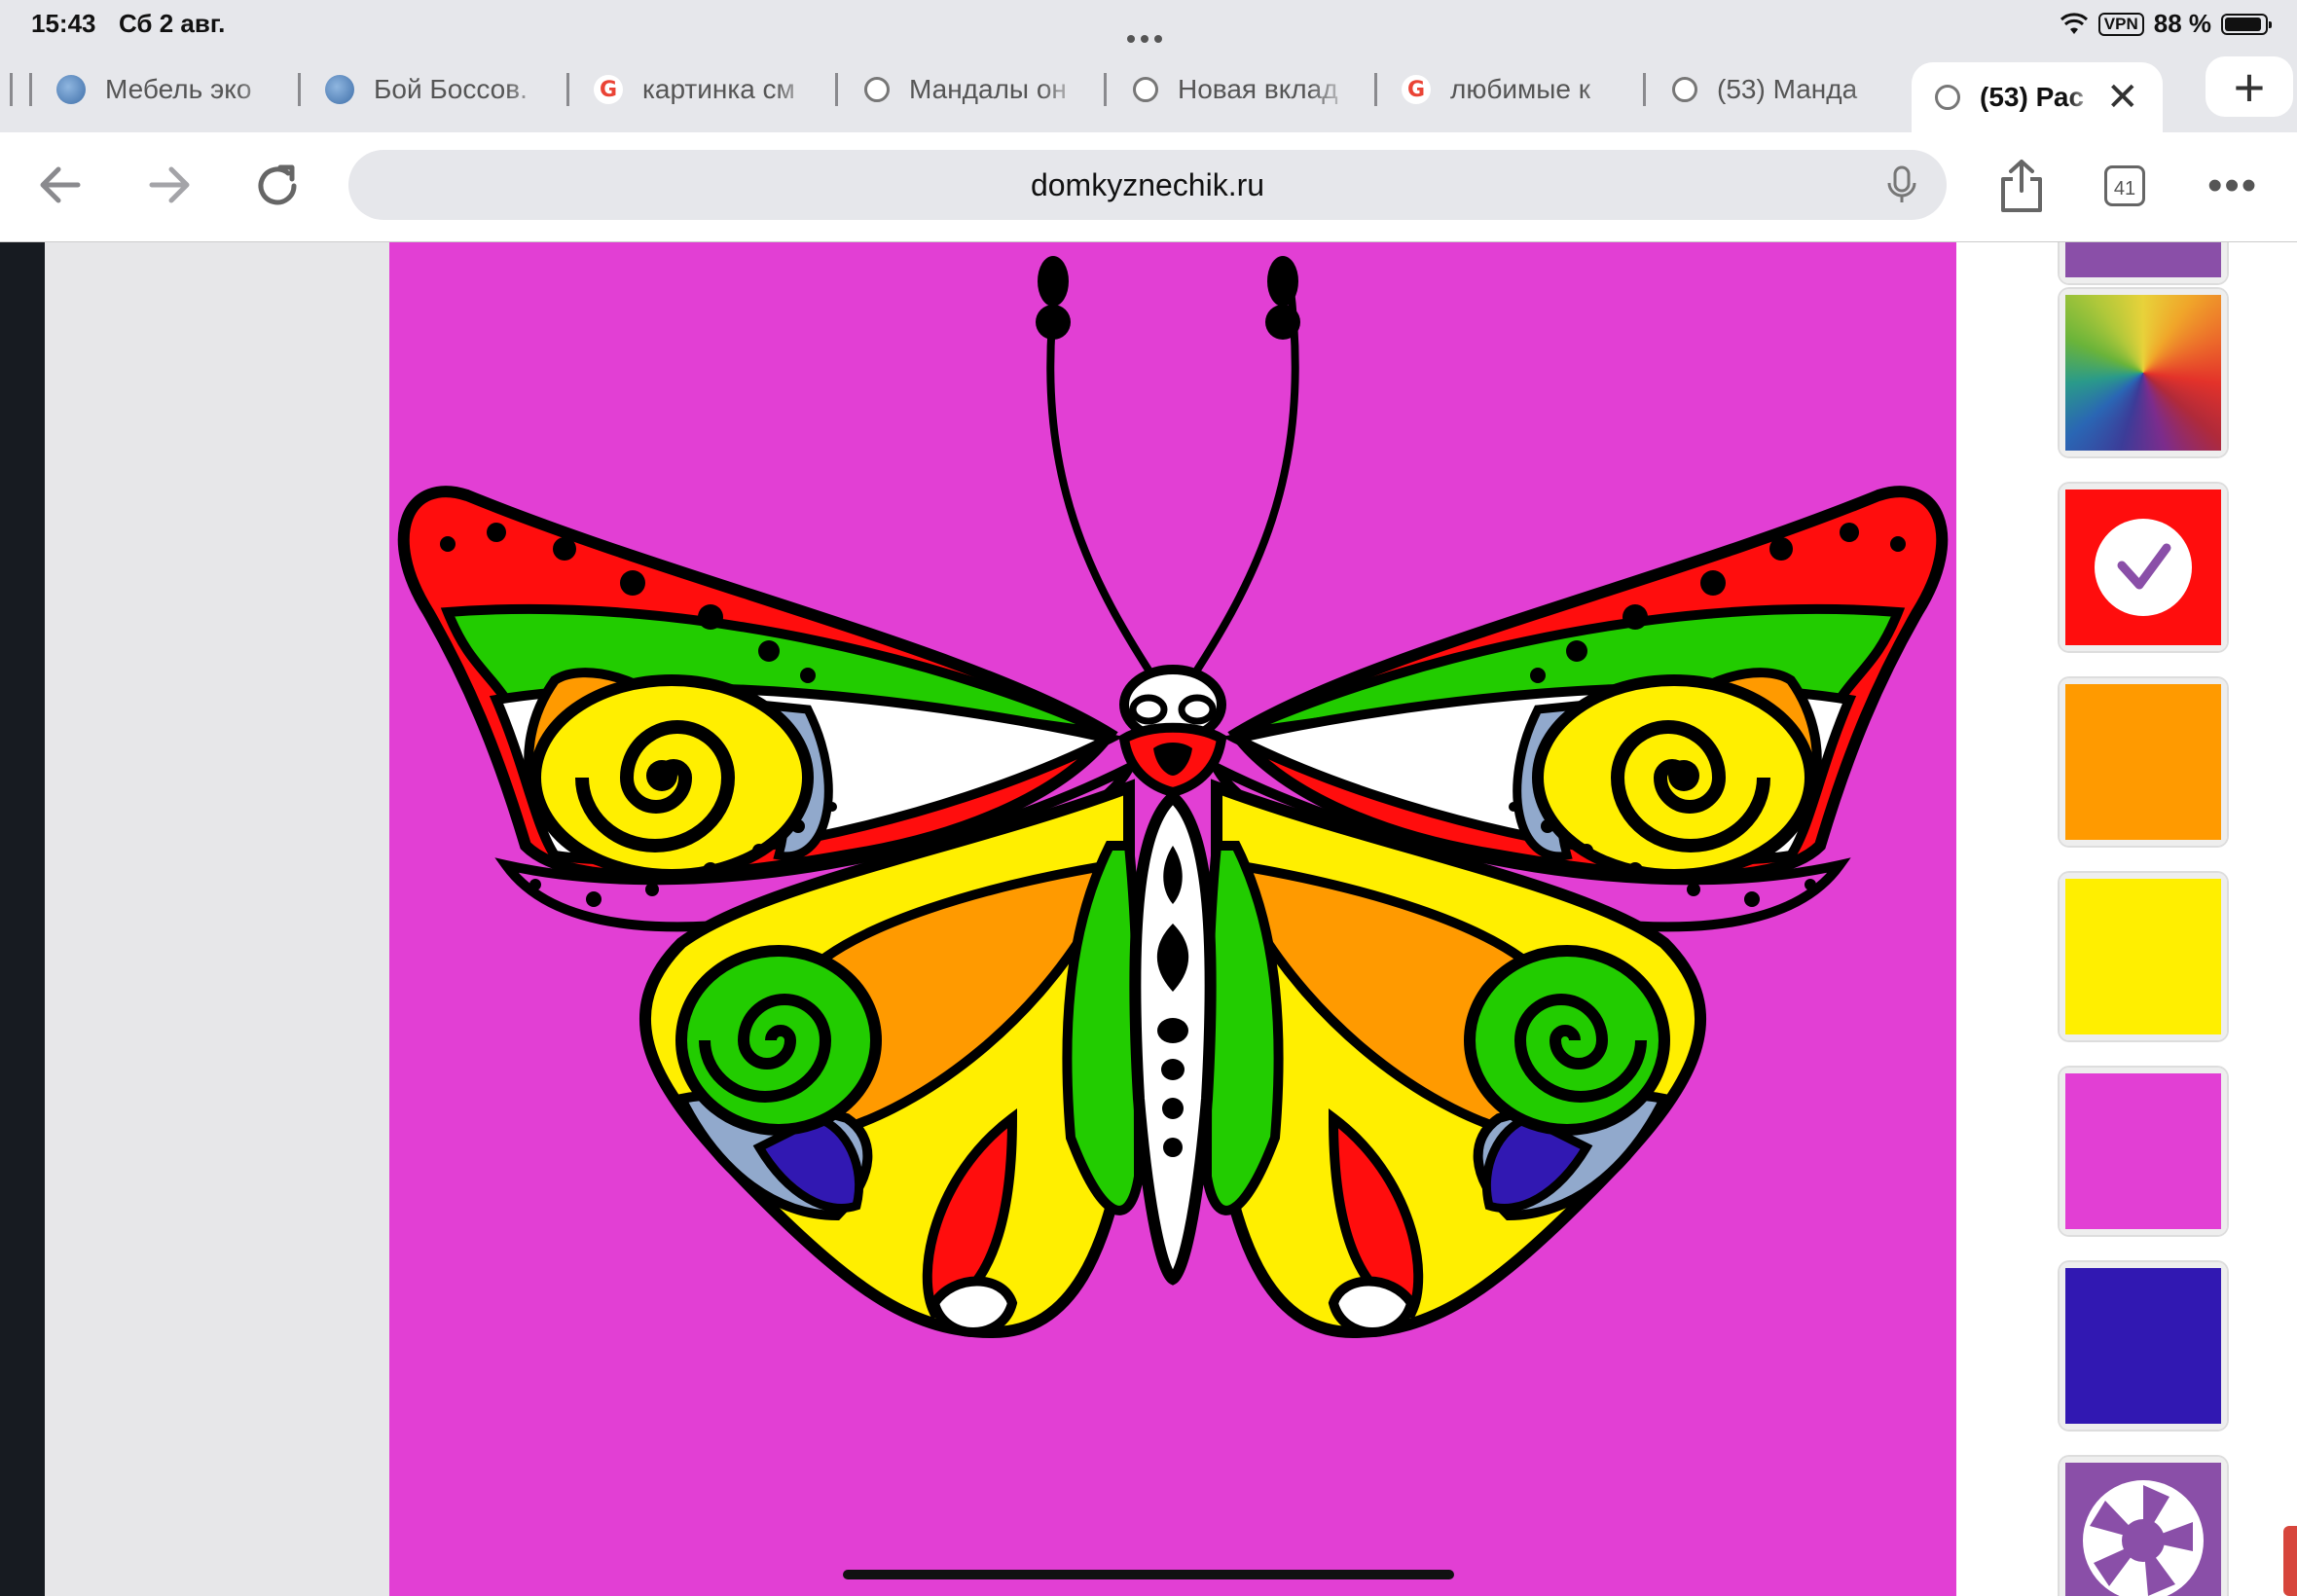 The height and width of the screenshot is (1596, 2297). I want to click on back-button, so click(60, 189).